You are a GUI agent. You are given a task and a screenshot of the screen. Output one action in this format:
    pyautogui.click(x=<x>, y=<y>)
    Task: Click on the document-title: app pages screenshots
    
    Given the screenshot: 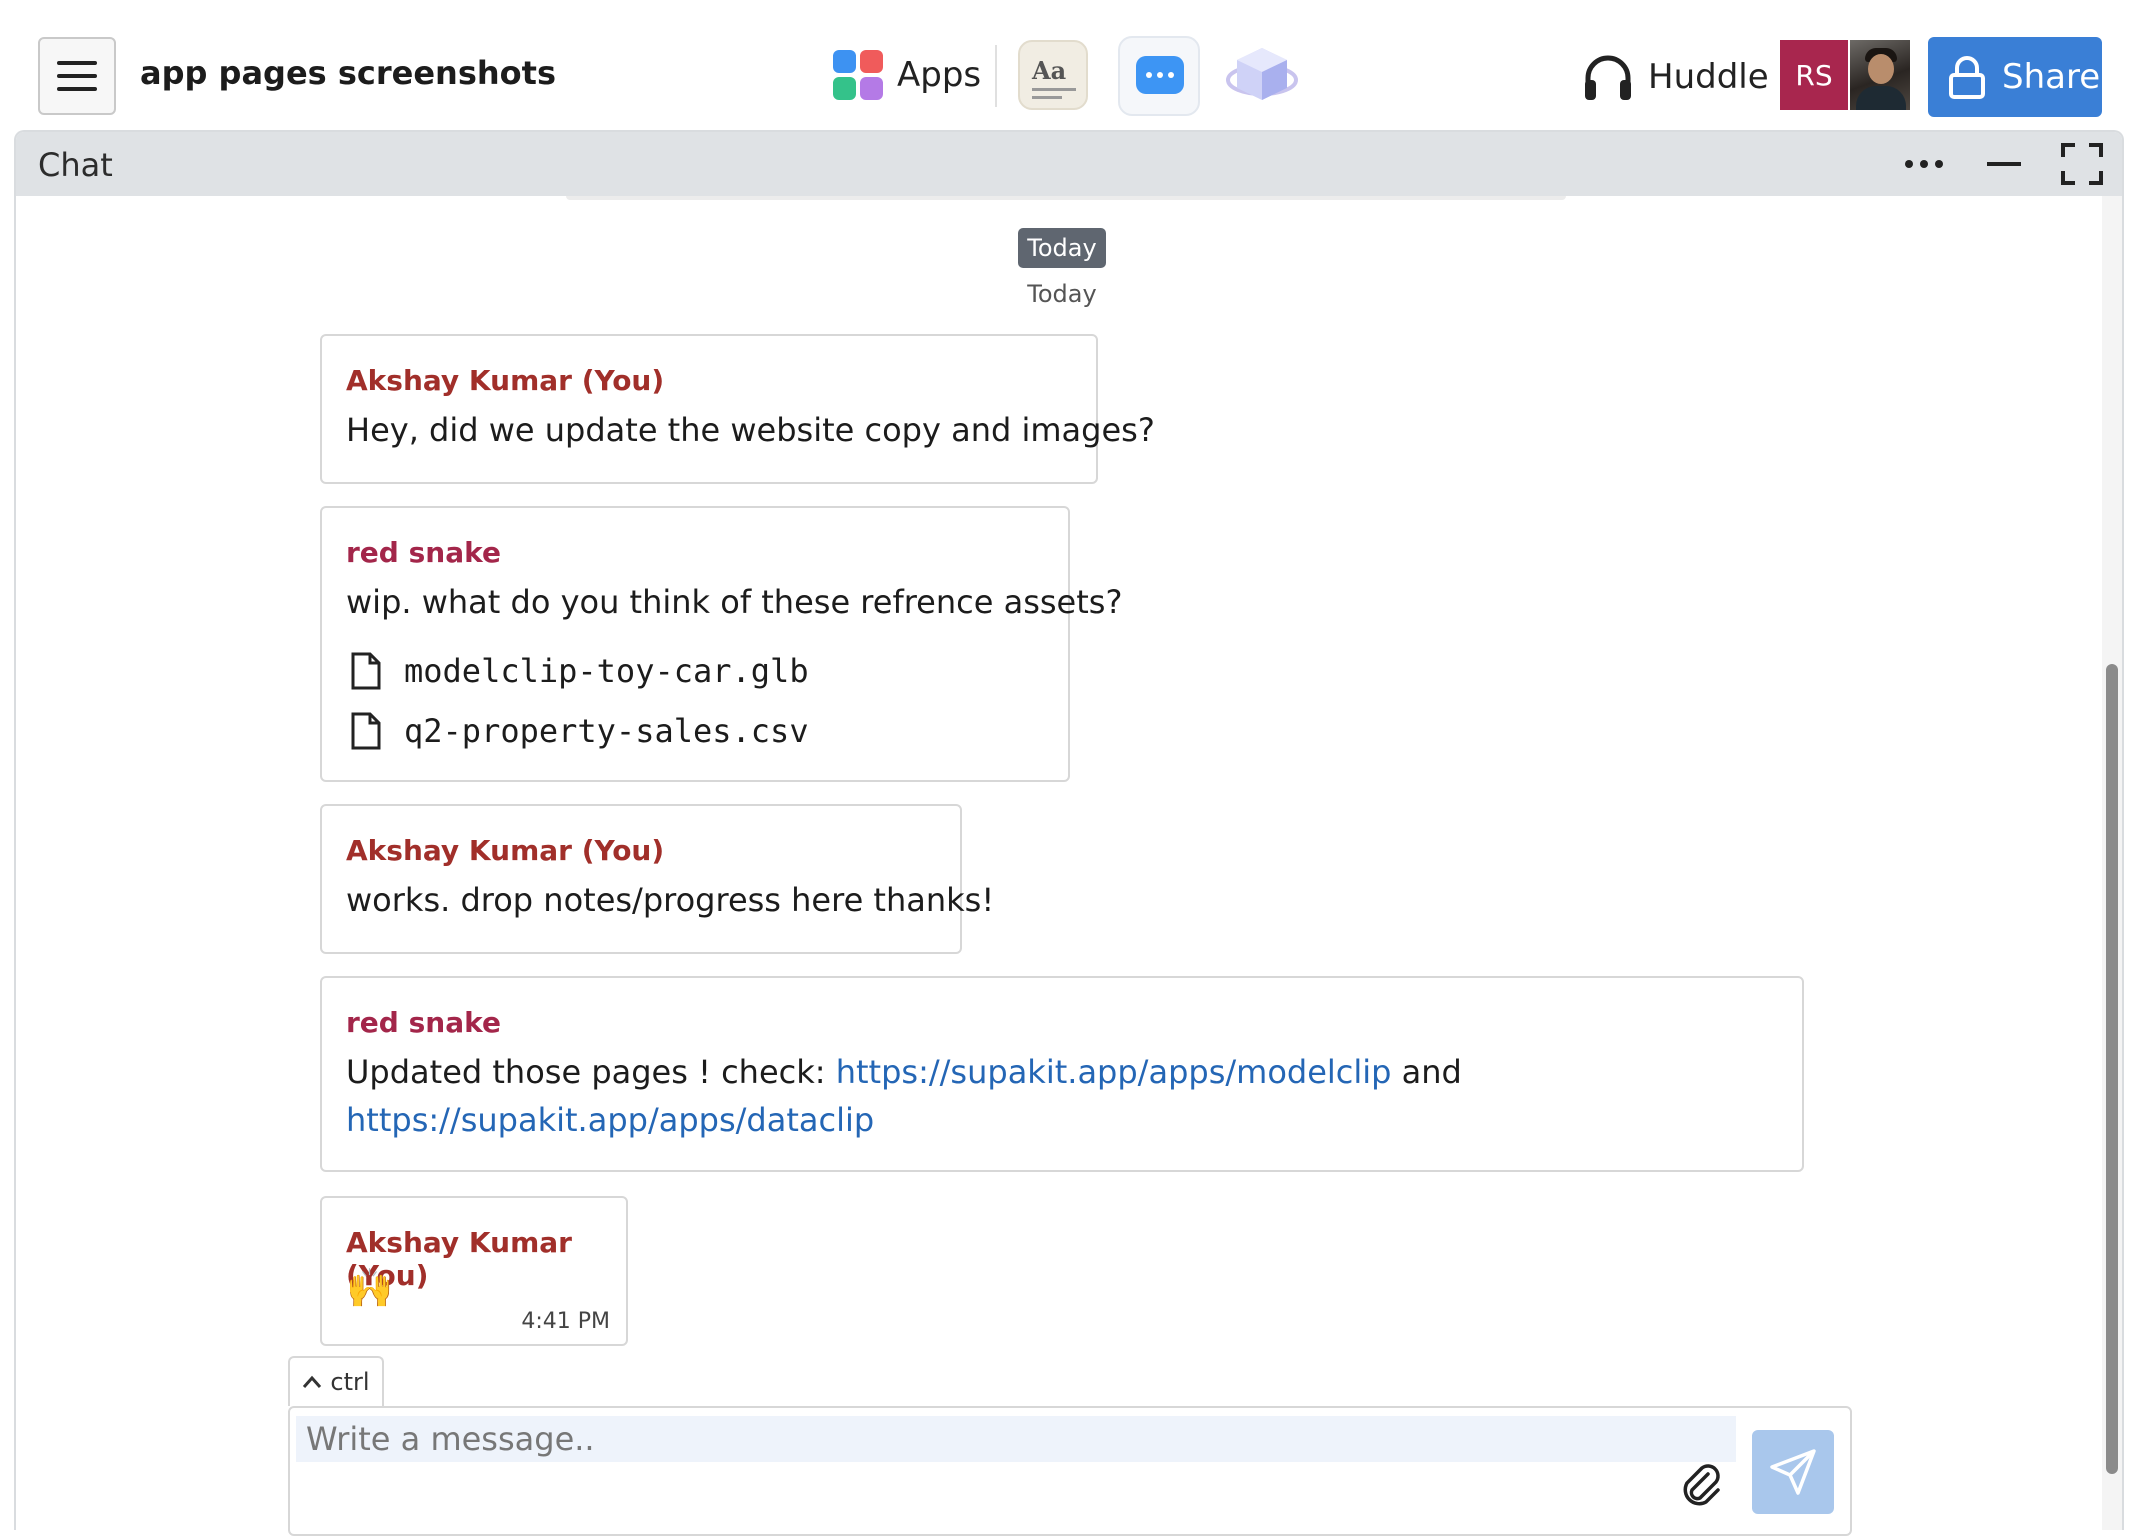 What is the action you would take?
    pyautogui.click(x=348, y=73)
    